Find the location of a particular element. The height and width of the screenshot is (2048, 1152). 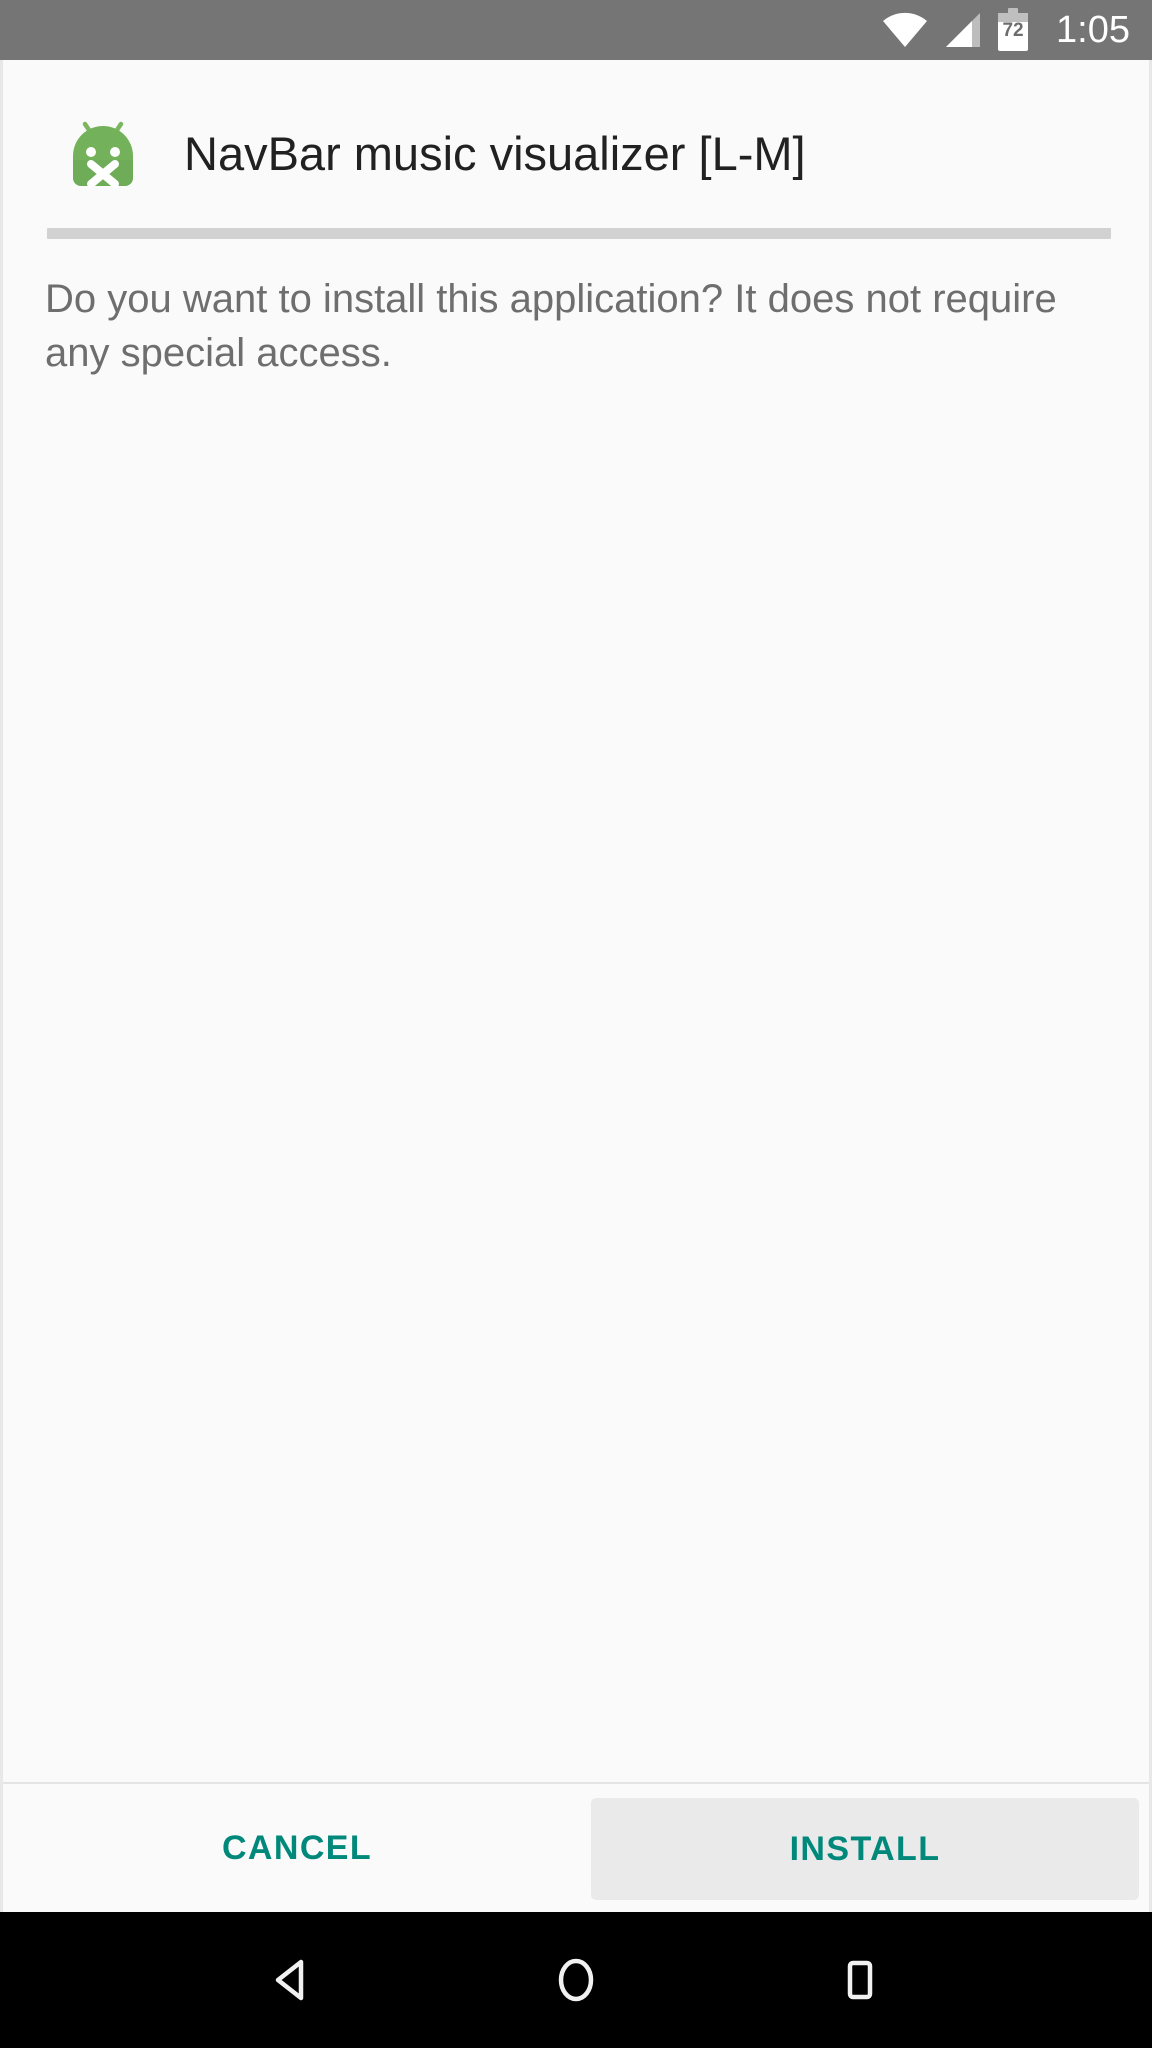

install-button: INSTALL is located at coordinates (865, 1849).